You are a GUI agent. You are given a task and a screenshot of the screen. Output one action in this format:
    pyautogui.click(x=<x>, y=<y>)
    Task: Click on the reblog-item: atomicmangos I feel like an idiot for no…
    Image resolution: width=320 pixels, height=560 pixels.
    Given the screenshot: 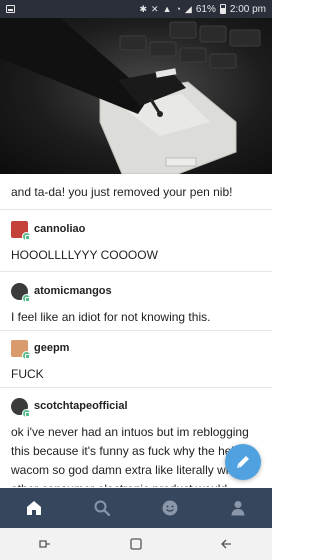 What is the action you would take?
    pyautogui.click(x=136, y=303)
    